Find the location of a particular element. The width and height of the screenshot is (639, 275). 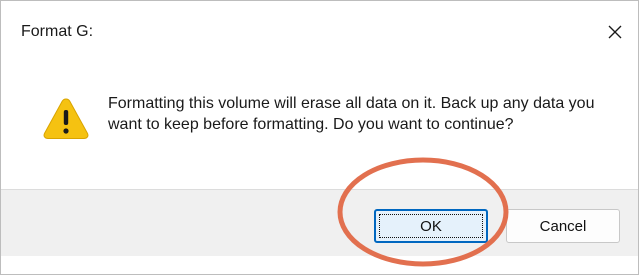

warning-icon is located at coordinates (66, 118).